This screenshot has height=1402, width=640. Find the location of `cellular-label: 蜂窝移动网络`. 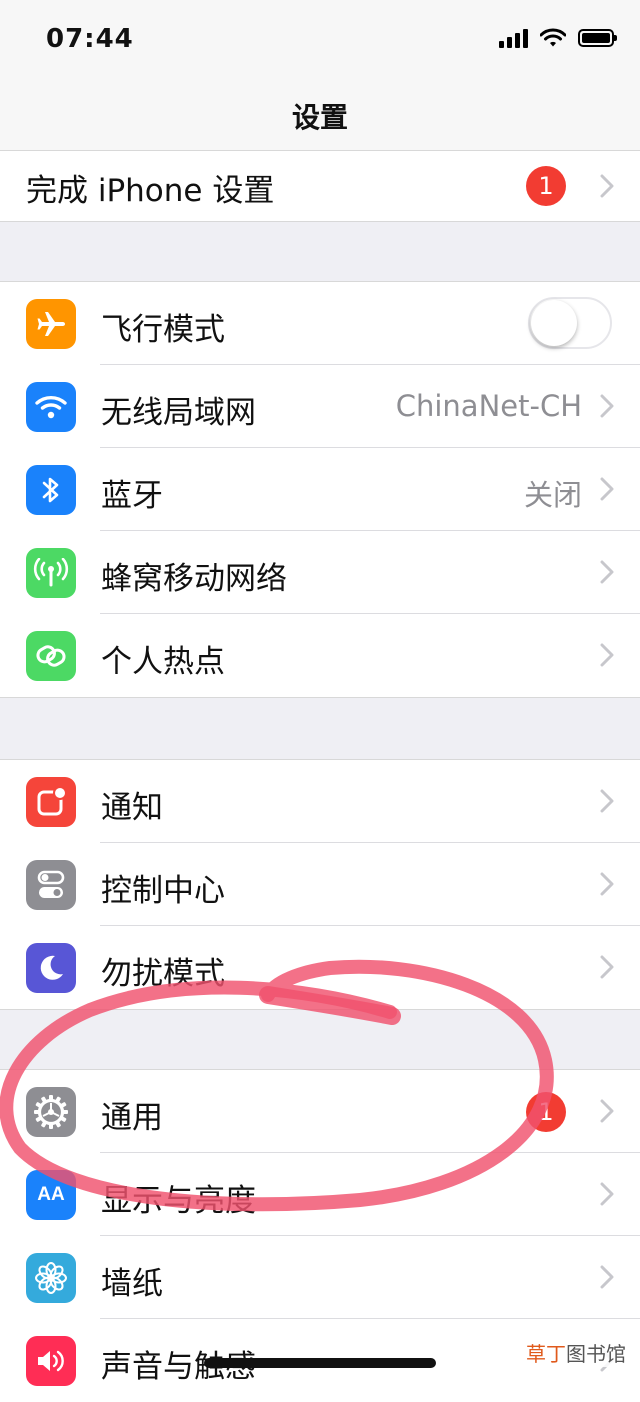

cellular-label: 蜂窝移动网络 is located at coordinates (194, 579).